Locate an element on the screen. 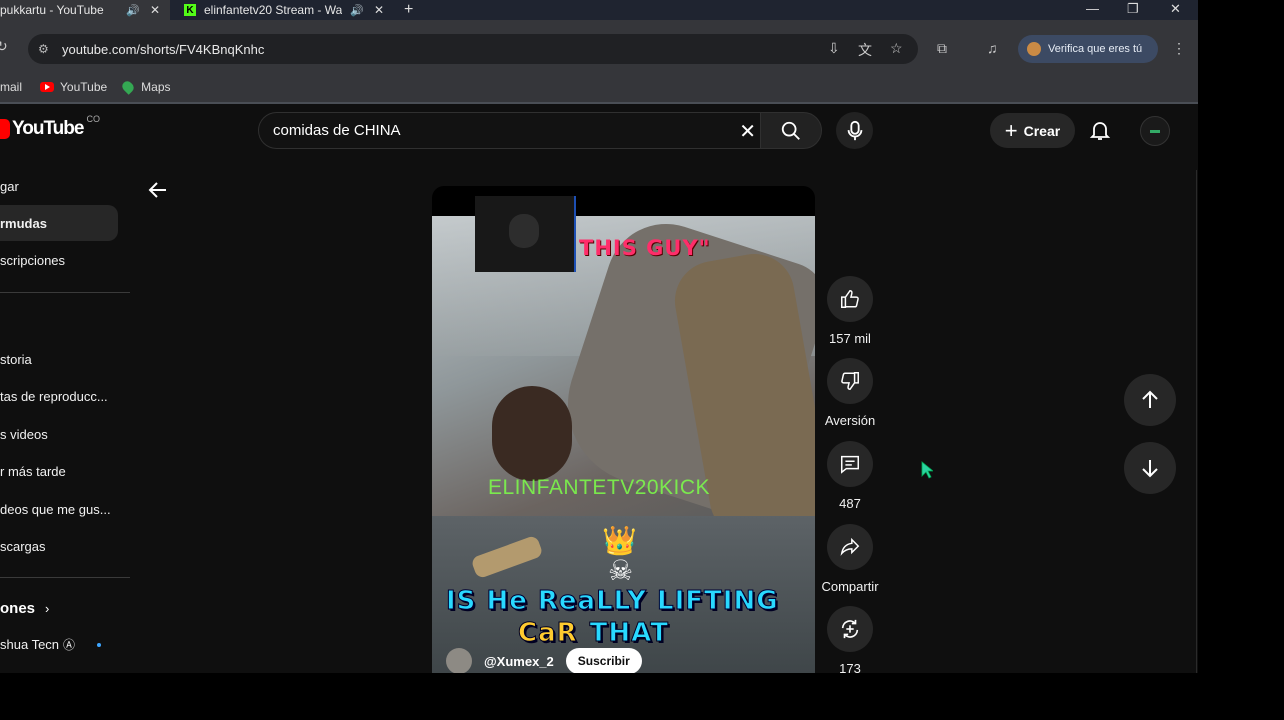  search-icon is located at coordinates (790, 130).